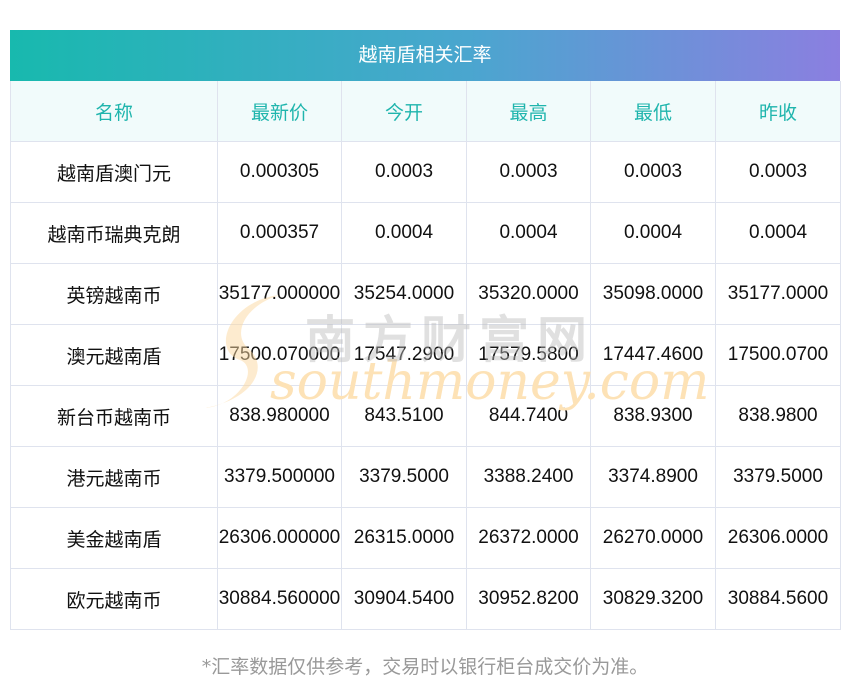 The width and height of the screenshot is (850, 697). Describe the element at coordinates (279, 477) in the screenshot. I see `rate-value: 3379.500000` at that location.